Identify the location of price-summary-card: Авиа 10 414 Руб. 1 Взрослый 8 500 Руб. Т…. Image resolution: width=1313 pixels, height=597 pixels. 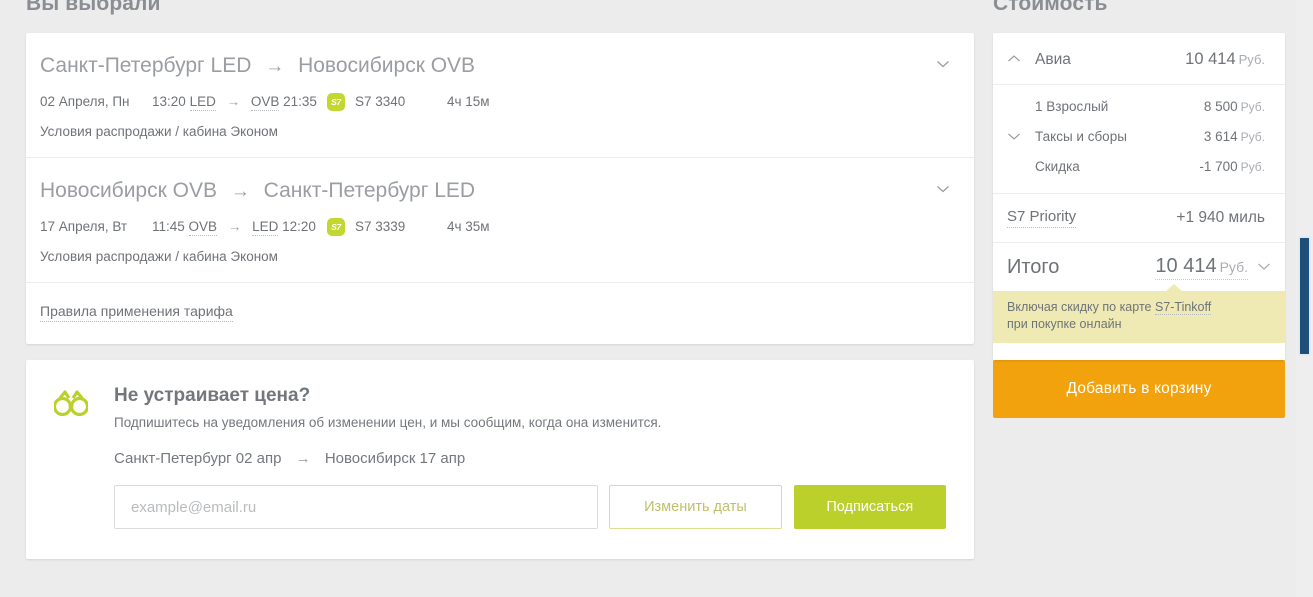
(1139, 196).